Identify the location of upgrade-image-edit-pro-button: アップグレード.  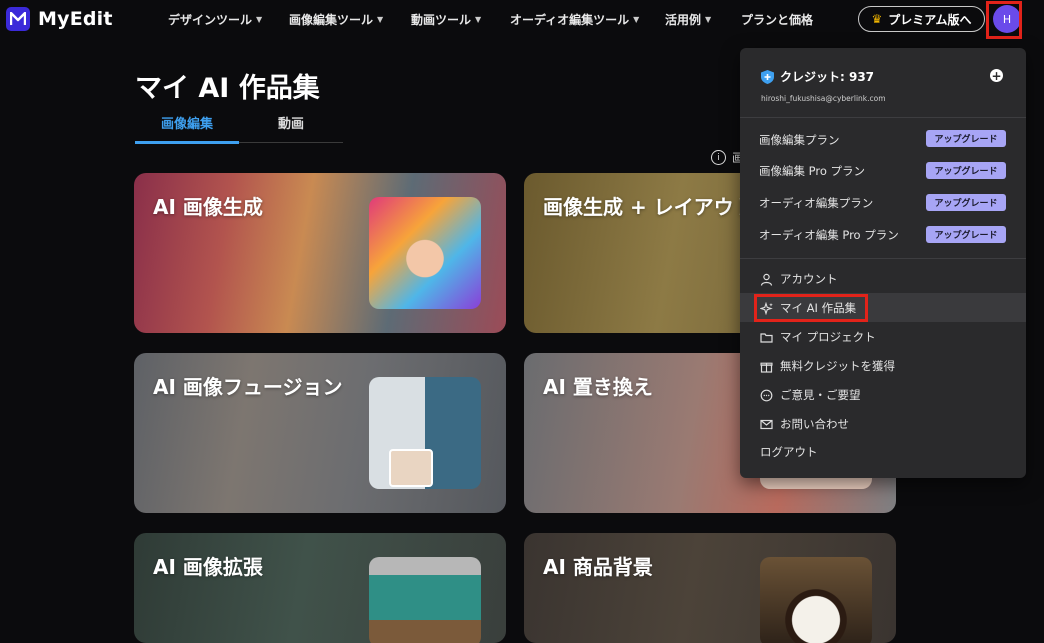
(966, 170).